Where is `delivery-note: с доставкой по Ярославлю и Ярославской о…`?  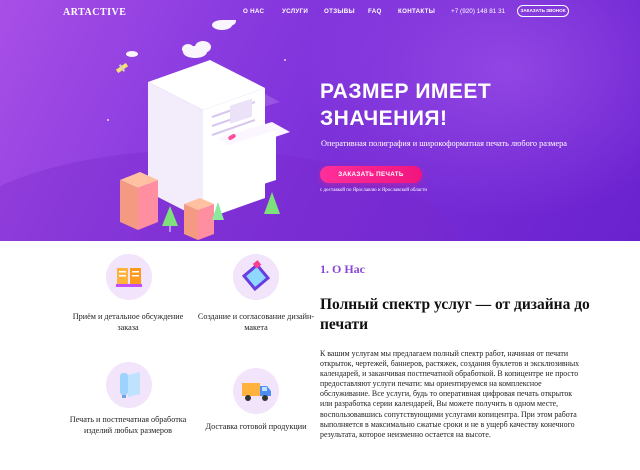 delivery-note: с доставкой по Ярославлю и Ярославской о… is located at coordinates (374, 190).